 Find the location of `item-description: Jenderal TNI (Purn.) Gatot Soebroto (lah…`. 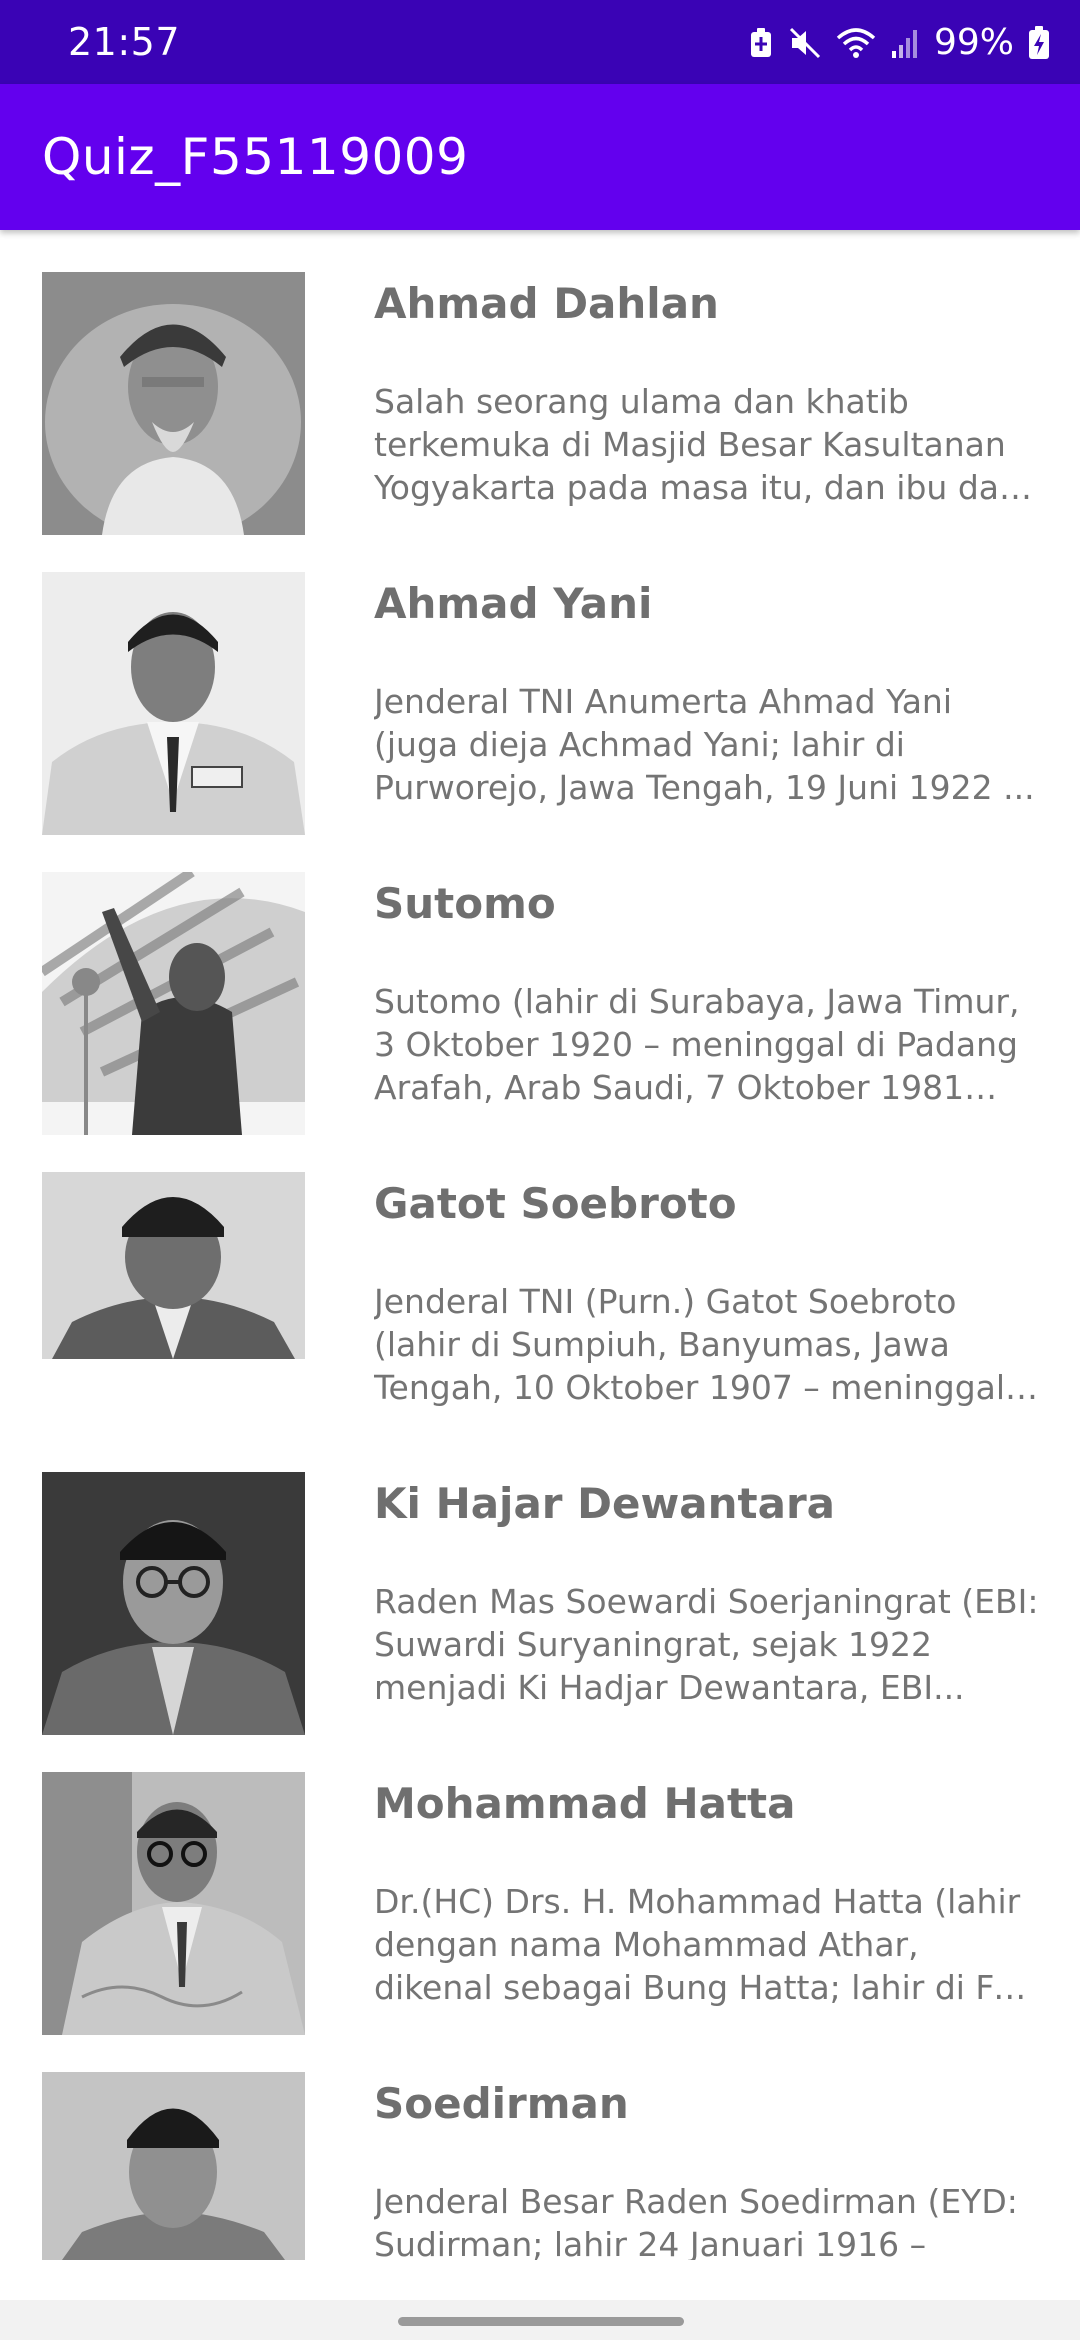

item-description: Jenderal TNI (Purn.) Gatot Soebroto (lah… is located at coordinates (690, 1344).